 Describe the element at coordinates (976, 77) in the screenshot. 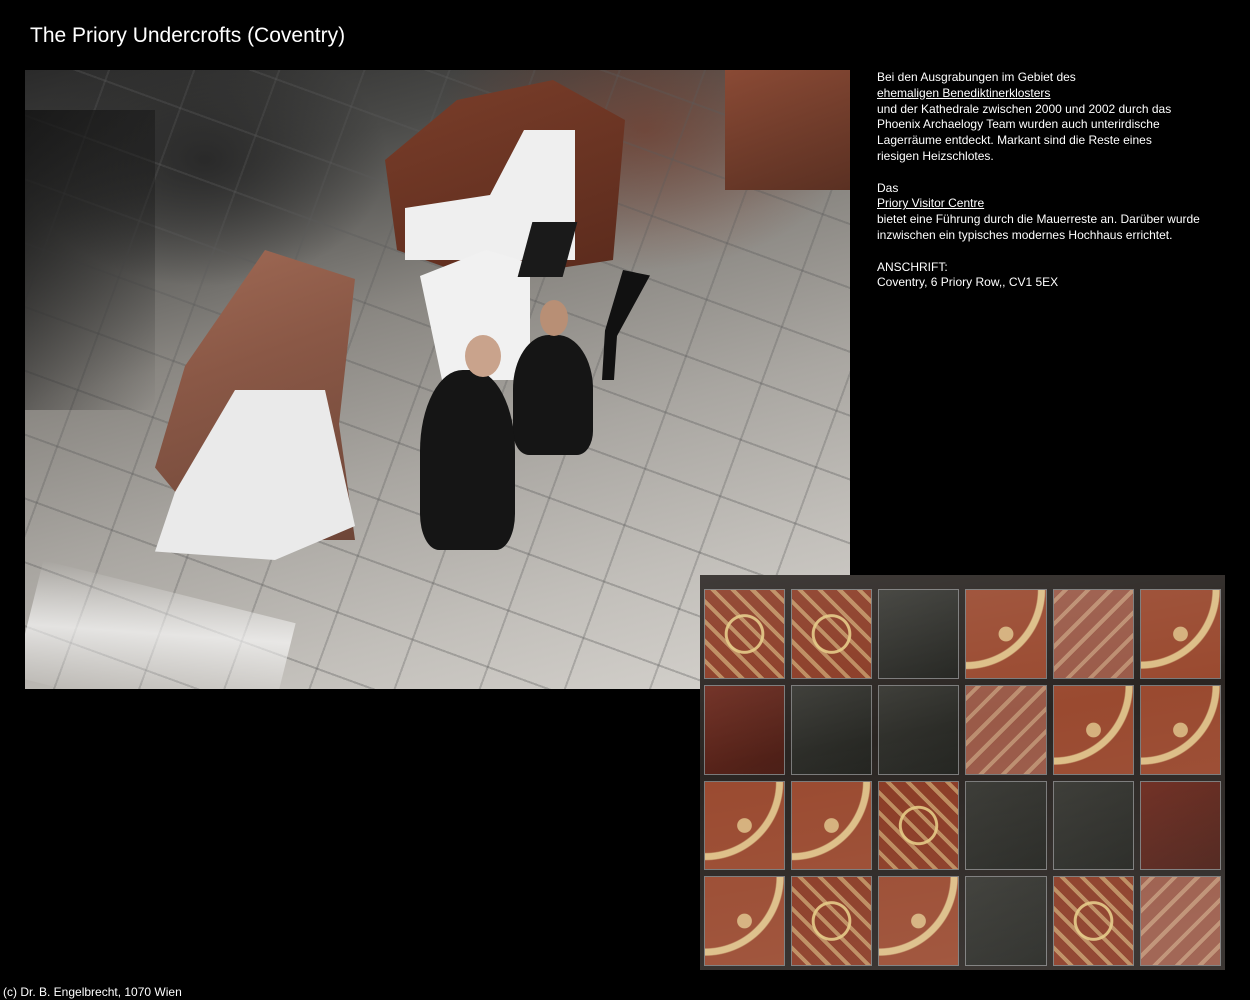

I see `description-text: Bei den Ausgrabungen im Gebiet des` at that location.